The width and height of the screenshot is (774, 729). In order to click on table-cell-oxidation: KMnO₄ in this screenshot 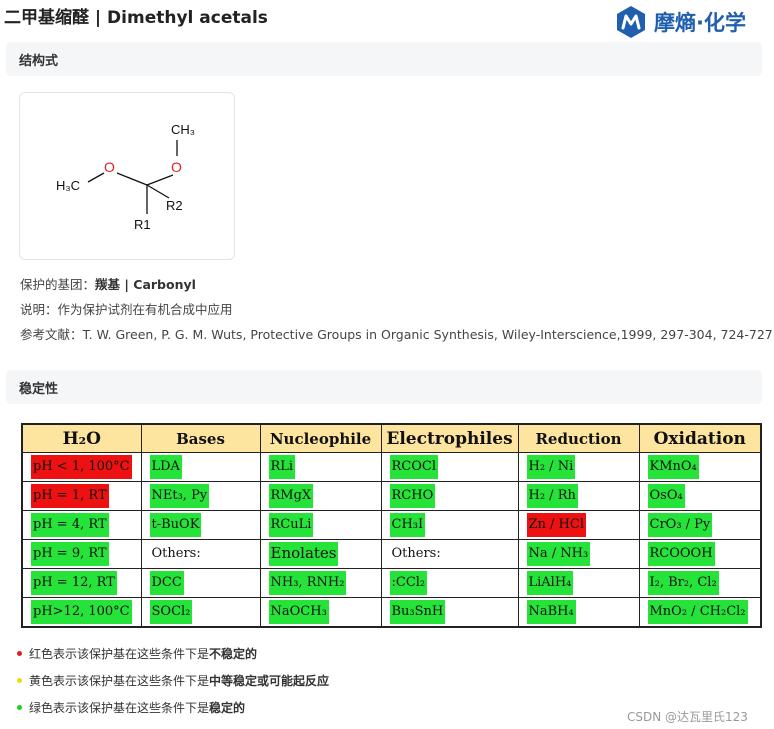, I will do `click(700, 467)`.